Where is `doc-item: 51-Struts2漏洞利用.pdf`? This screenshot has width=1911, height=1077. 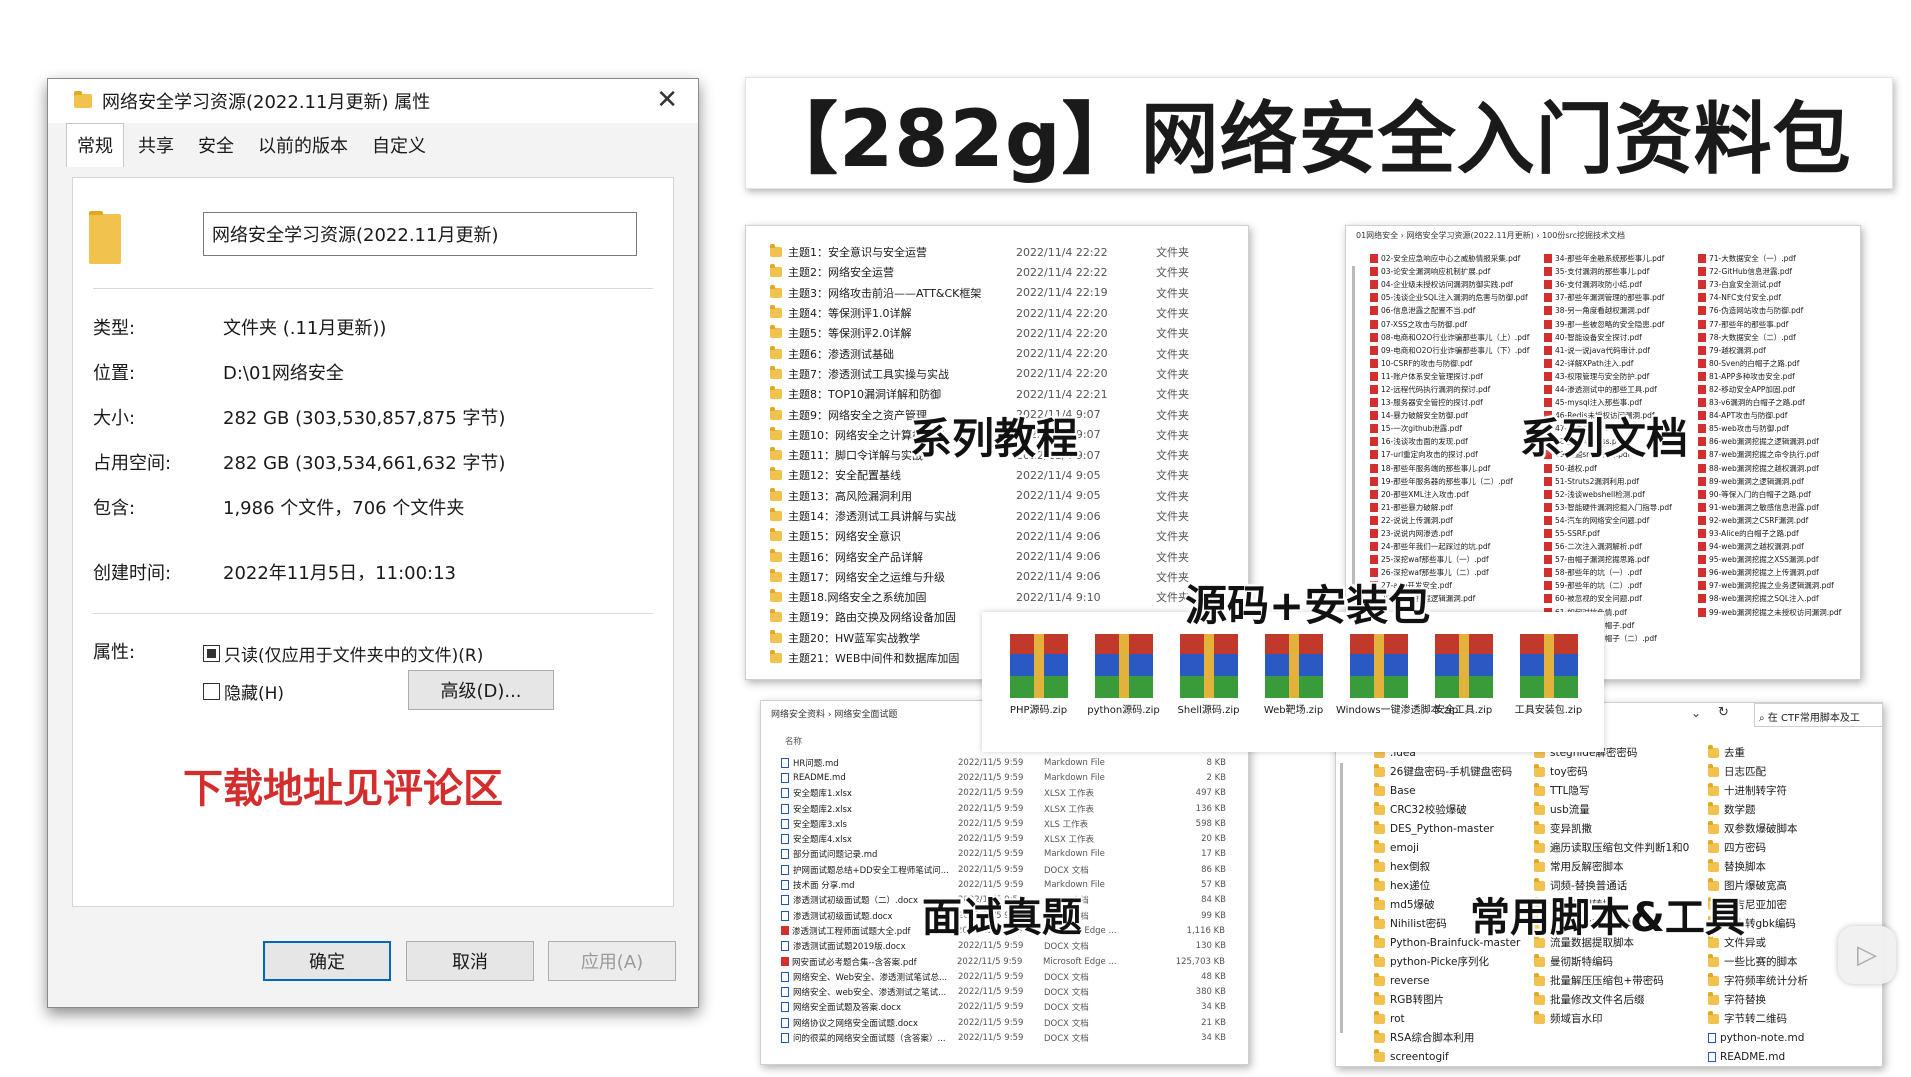 doc-item: 51-Struts2漏洞利用.pdf is located at coordinates (1624, 481).